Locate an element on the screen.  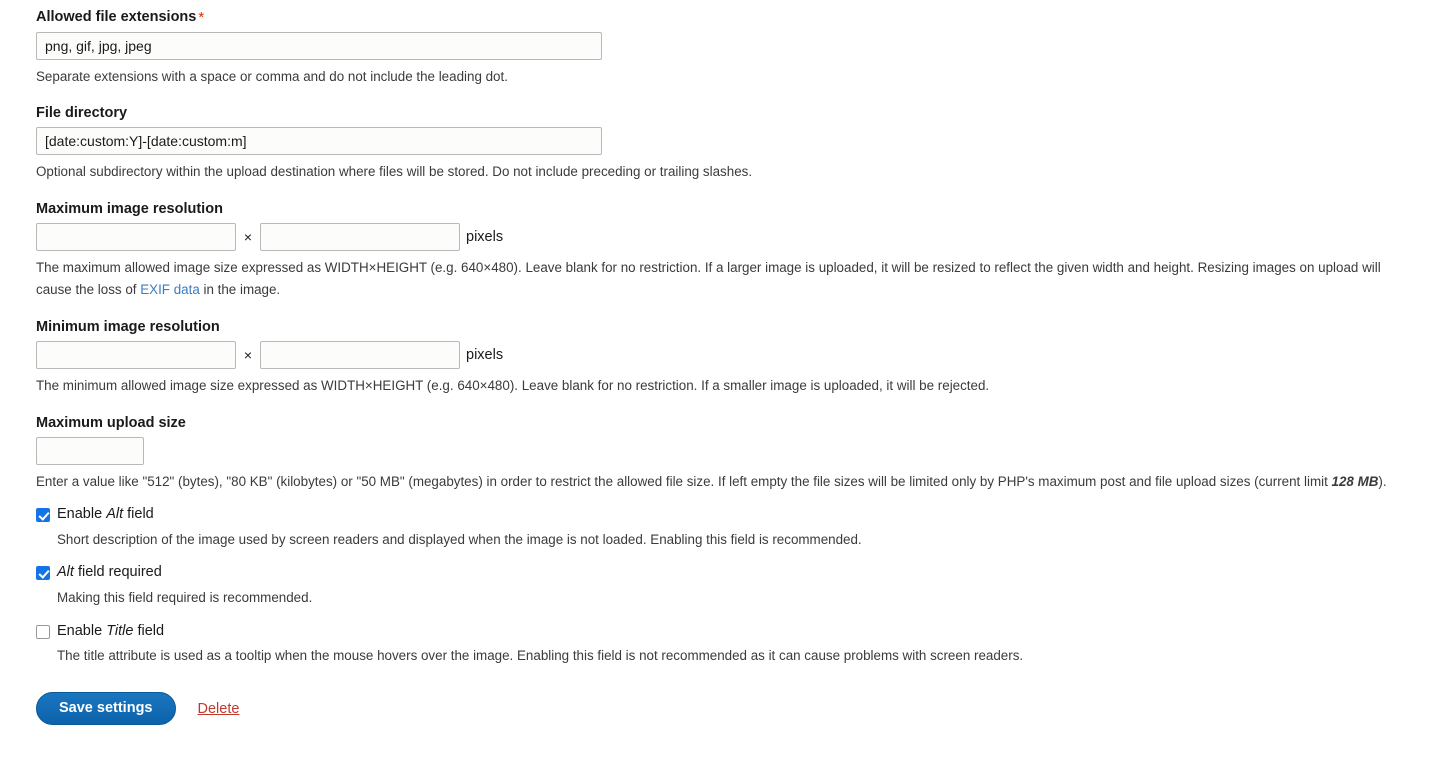
maximum-resolution-units: pixels is located at coordinates (485, 237).